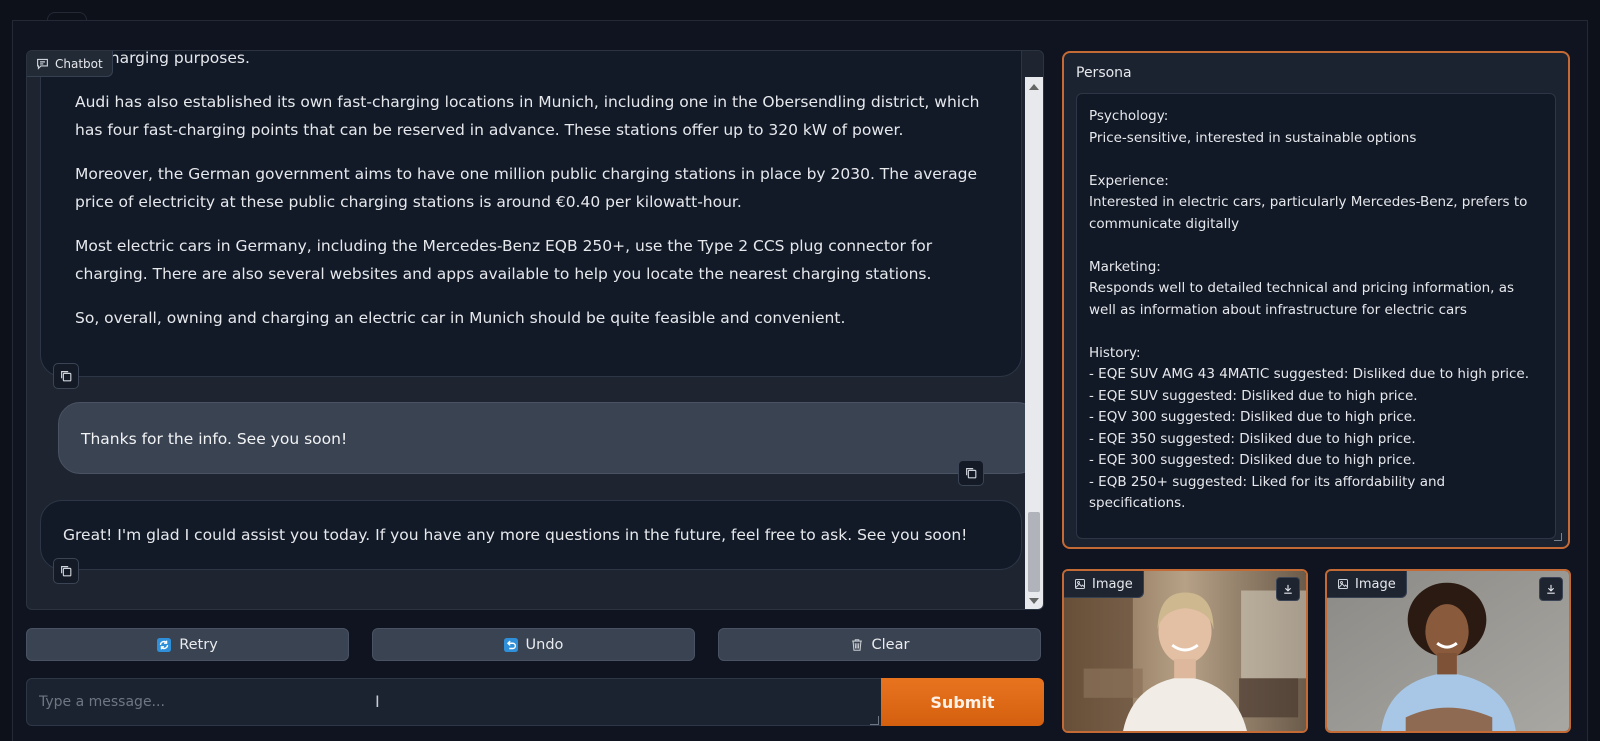 The image size is (1600, 741). What do you see at coordinates (1104, 73) in the screenshot?
I see `persona-label: Persona` at bounding box center [1104, 73].